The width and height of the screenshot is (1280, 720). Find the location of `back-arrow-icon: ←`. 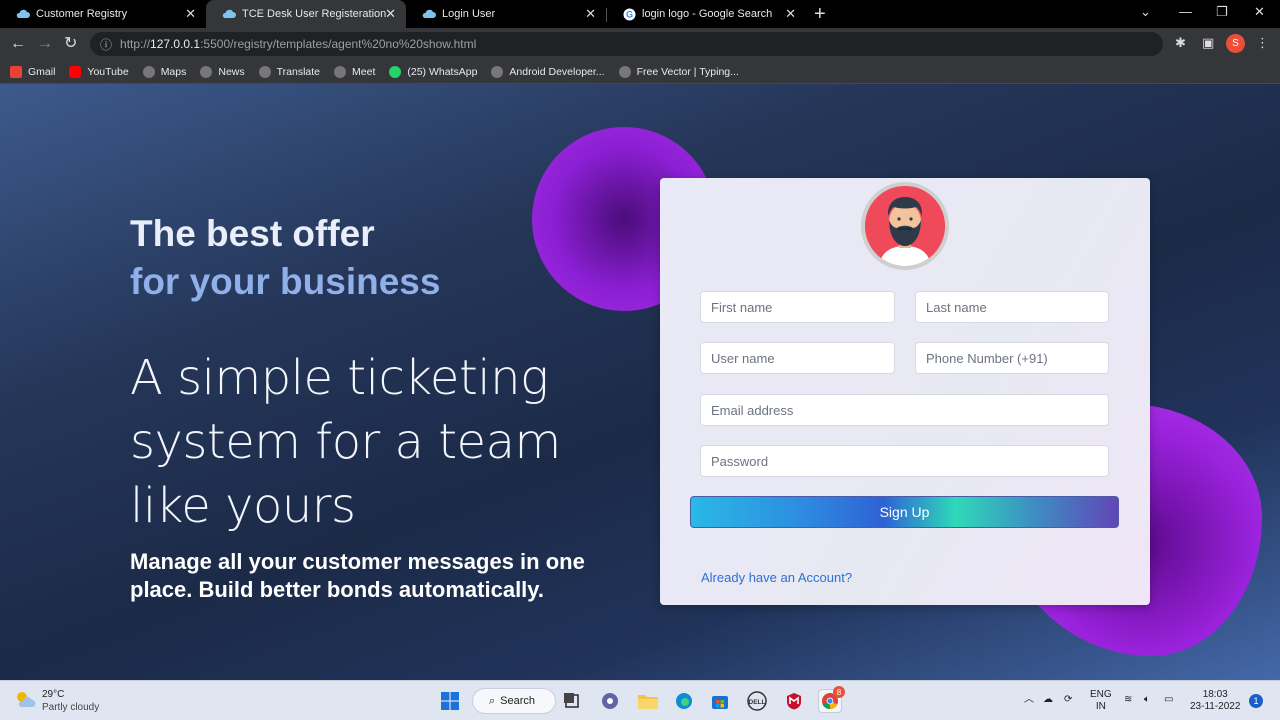

back-arrow-icon: ← is located at coordinates (18, 44).